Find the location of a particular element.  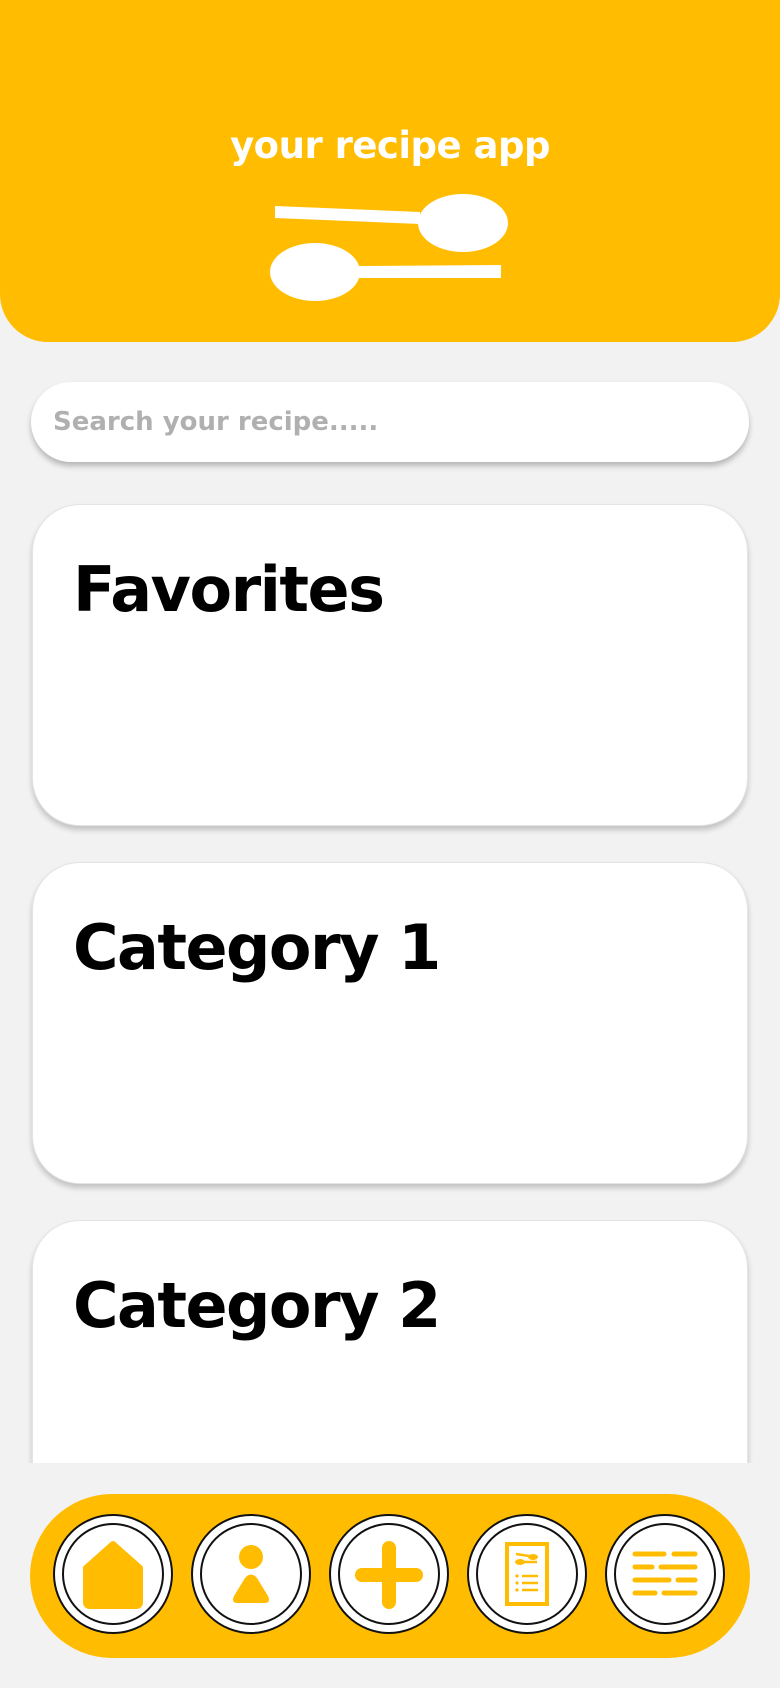

recipe-book-button is located at coordinates (527, 1574).